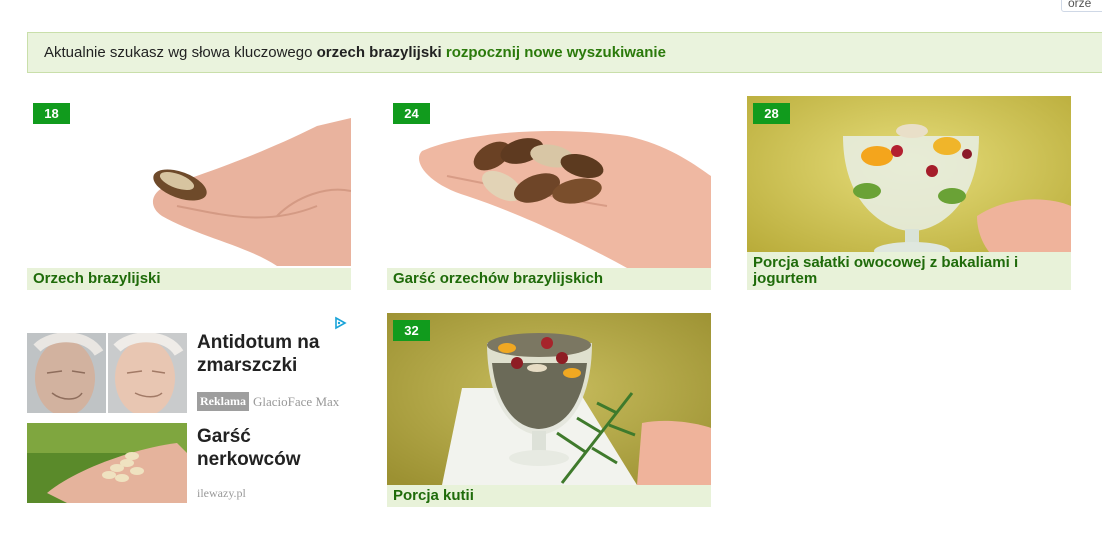 This screenshot has height=543, width=1102. Describe the element at coordinates (272, 354) in the screenshot. I see `ad-title-1: Antidotum na zmarszczki` at that location.